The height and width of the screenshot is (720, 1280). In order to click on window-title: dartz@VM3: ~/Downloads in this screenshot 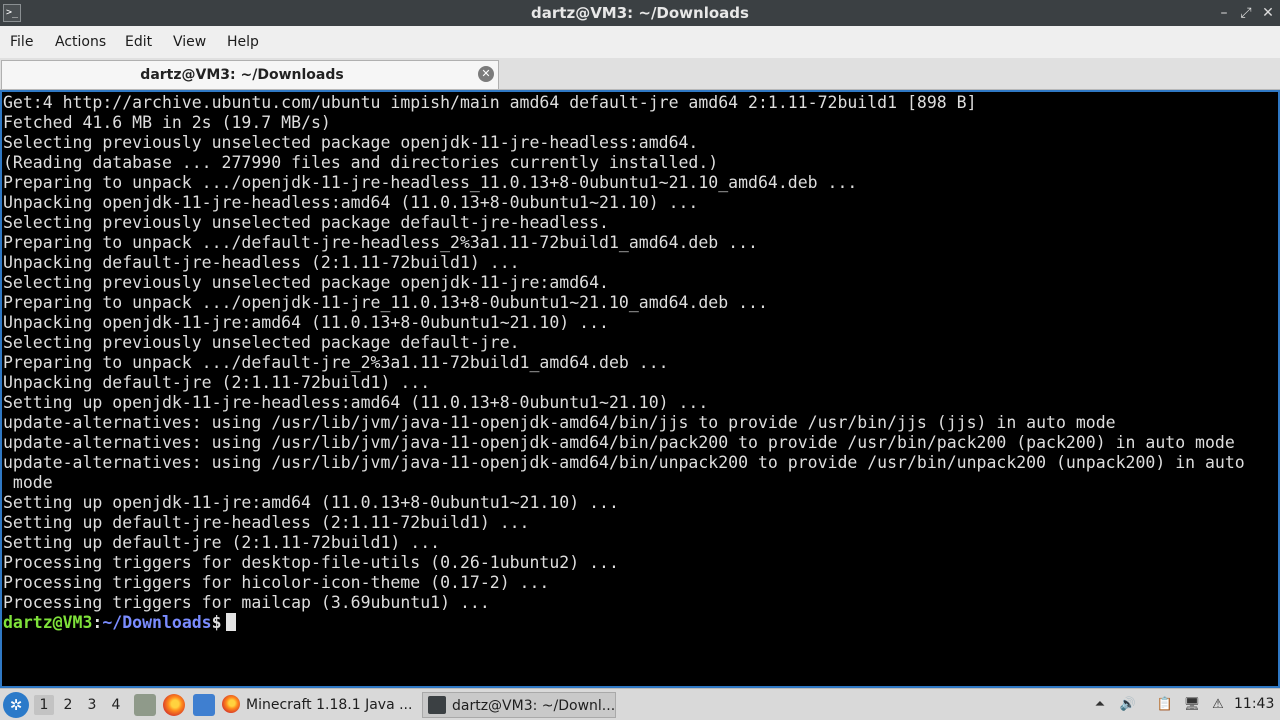, I will do `click(640, 13)`.